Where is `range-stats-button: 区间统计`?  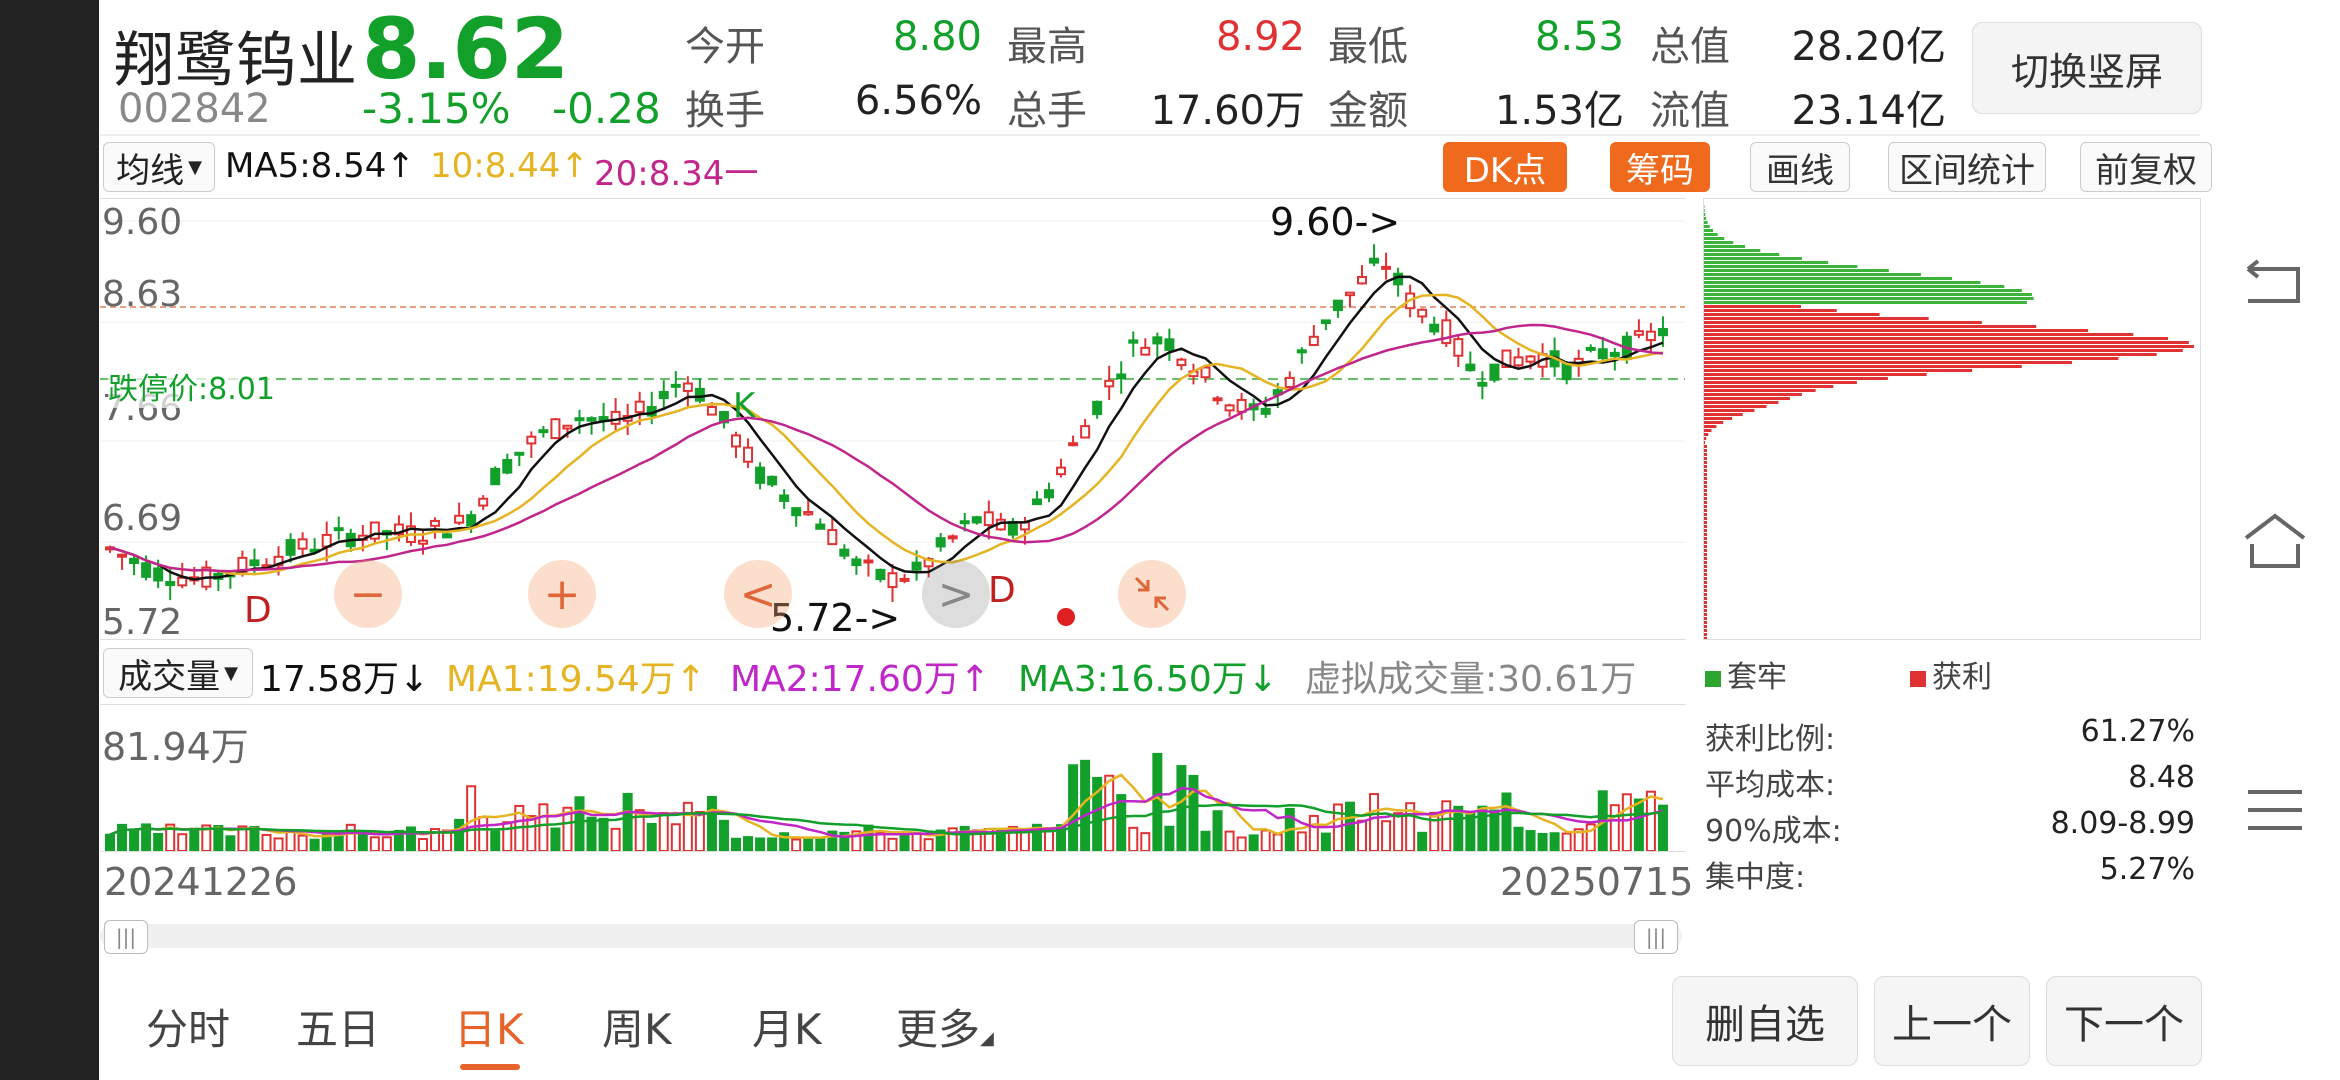
range-stats-button: 区间统计 is located at coordinates (1967, 167).